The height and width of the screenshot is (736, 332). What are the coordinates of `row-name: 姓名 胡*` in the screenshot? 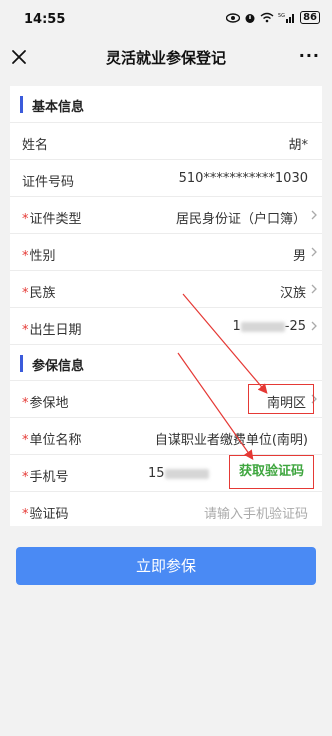 It's located at (166, 140).